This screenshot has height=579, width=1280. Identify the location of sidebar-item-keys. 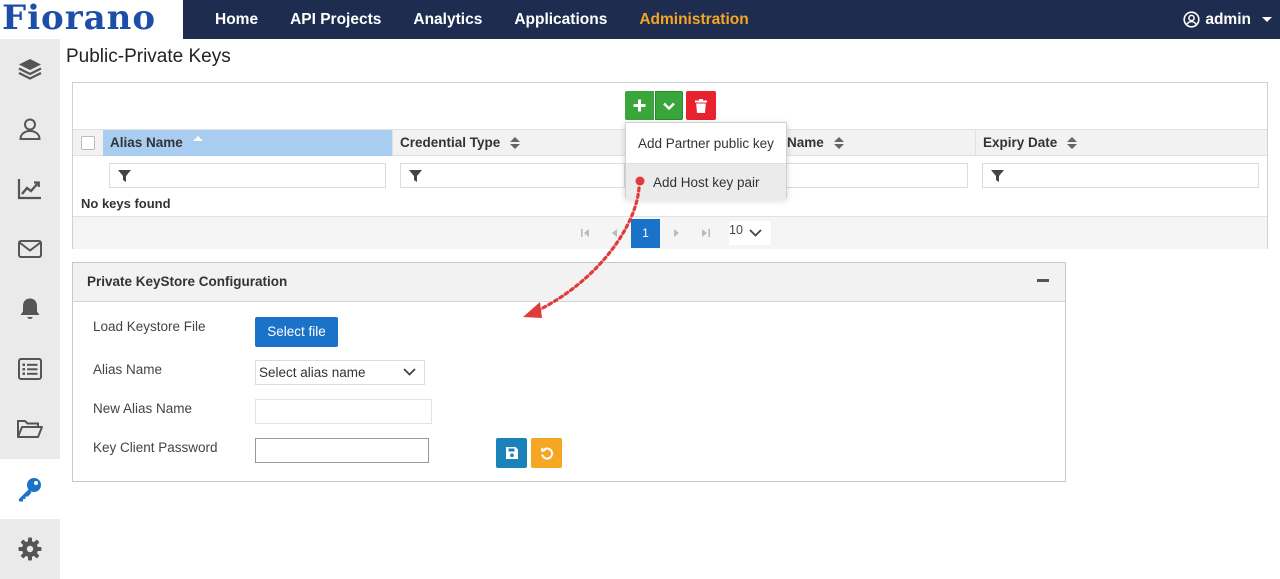
(30, 489).